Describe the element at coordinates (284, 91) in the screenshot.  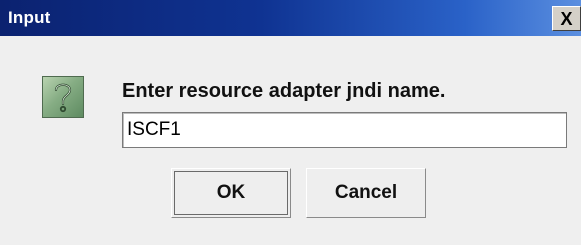
I see `prompt-text: Enter resource adapter jndi name.` at that location.